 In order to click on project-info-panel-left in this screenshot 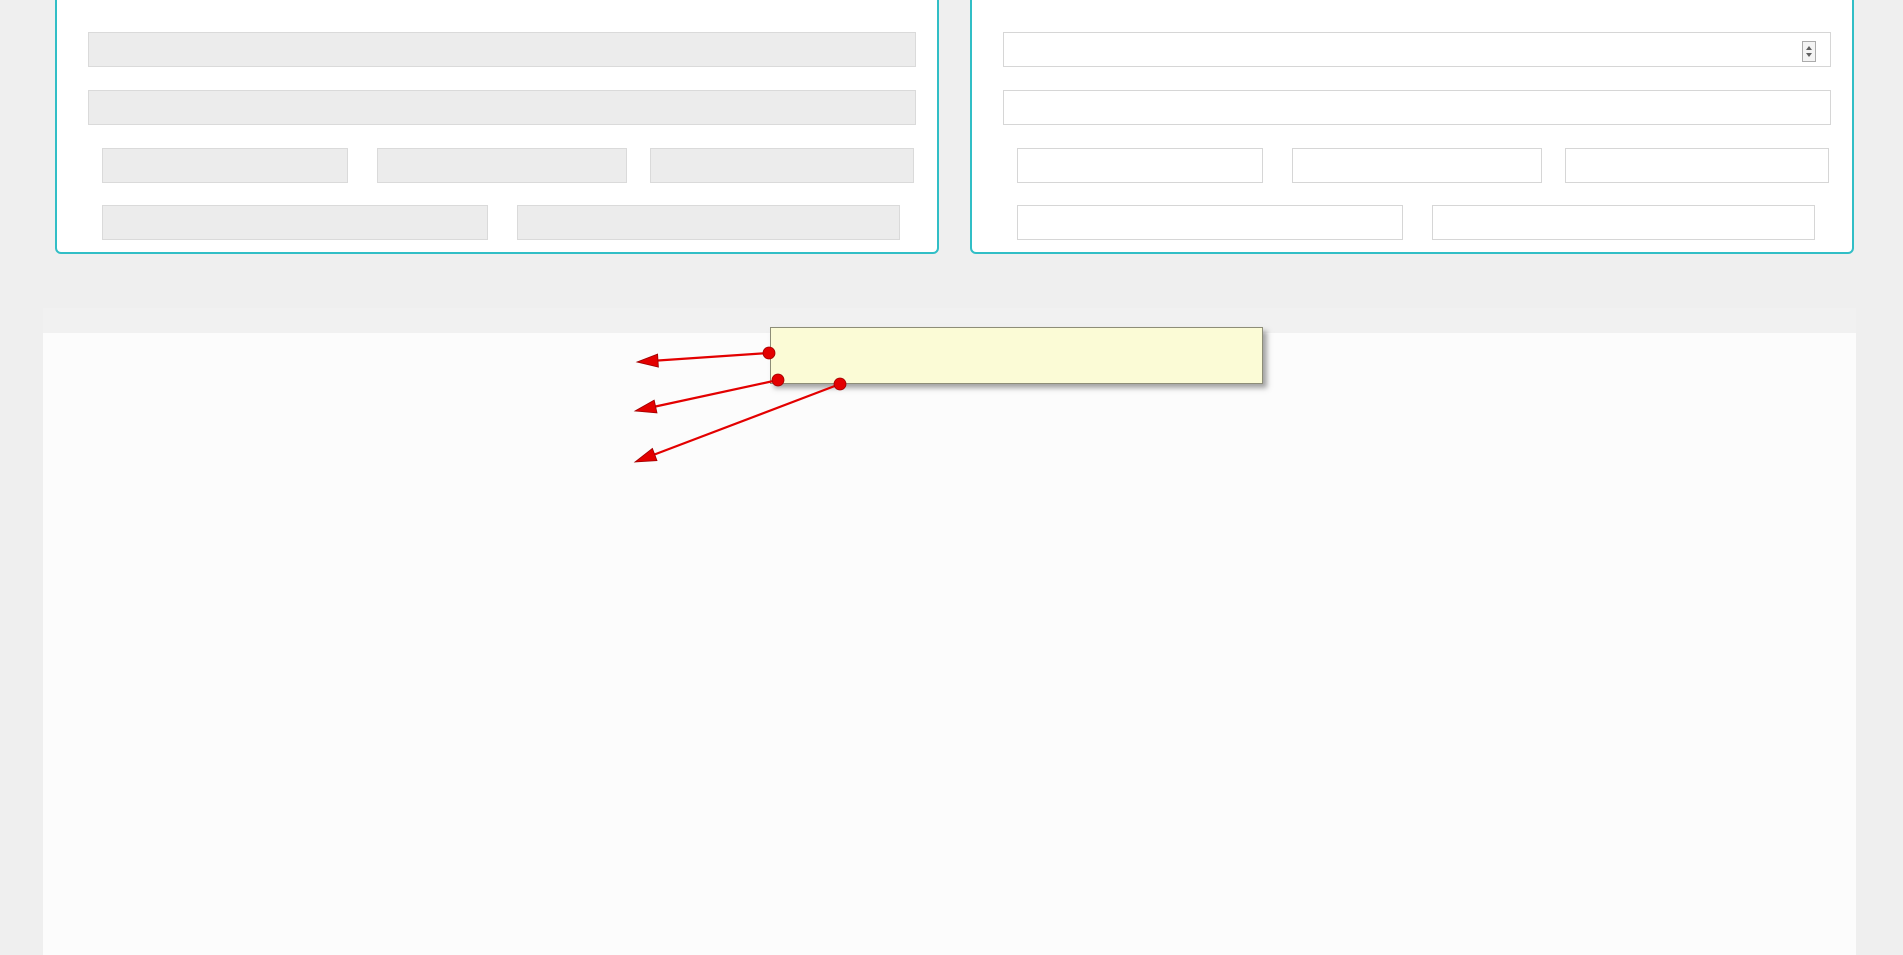, I will do `click(497, 127)`.